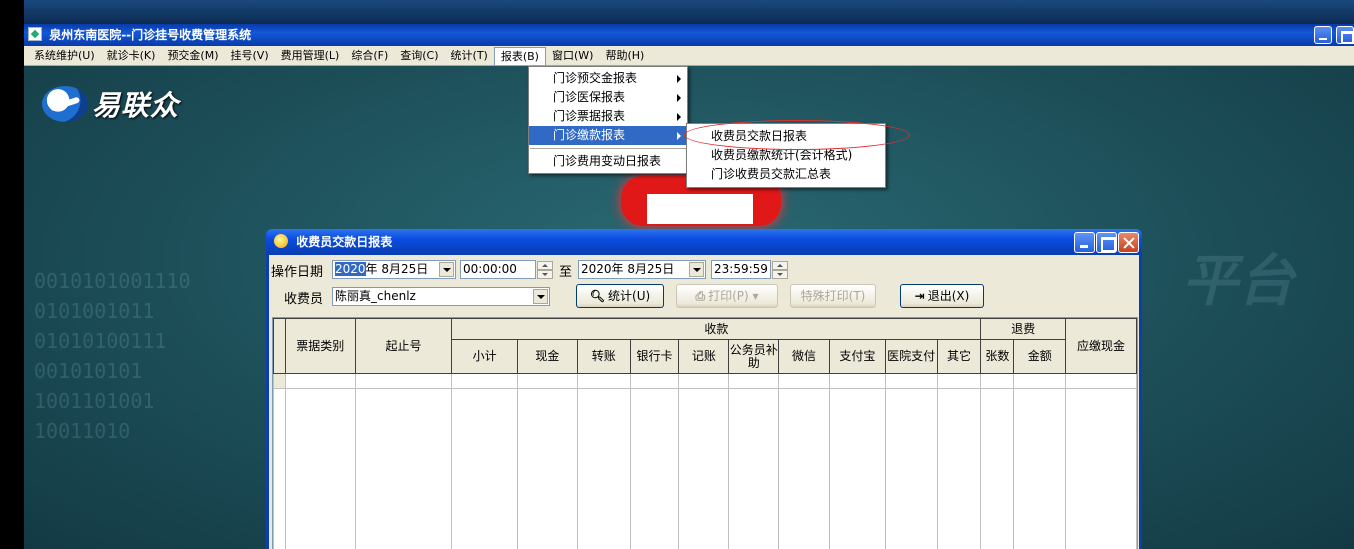 The image size is (1354, 549). Describe the element at coordinates (131, 56) in the screenshot. I see `menu-card: 就诊卡(K)` at that location.